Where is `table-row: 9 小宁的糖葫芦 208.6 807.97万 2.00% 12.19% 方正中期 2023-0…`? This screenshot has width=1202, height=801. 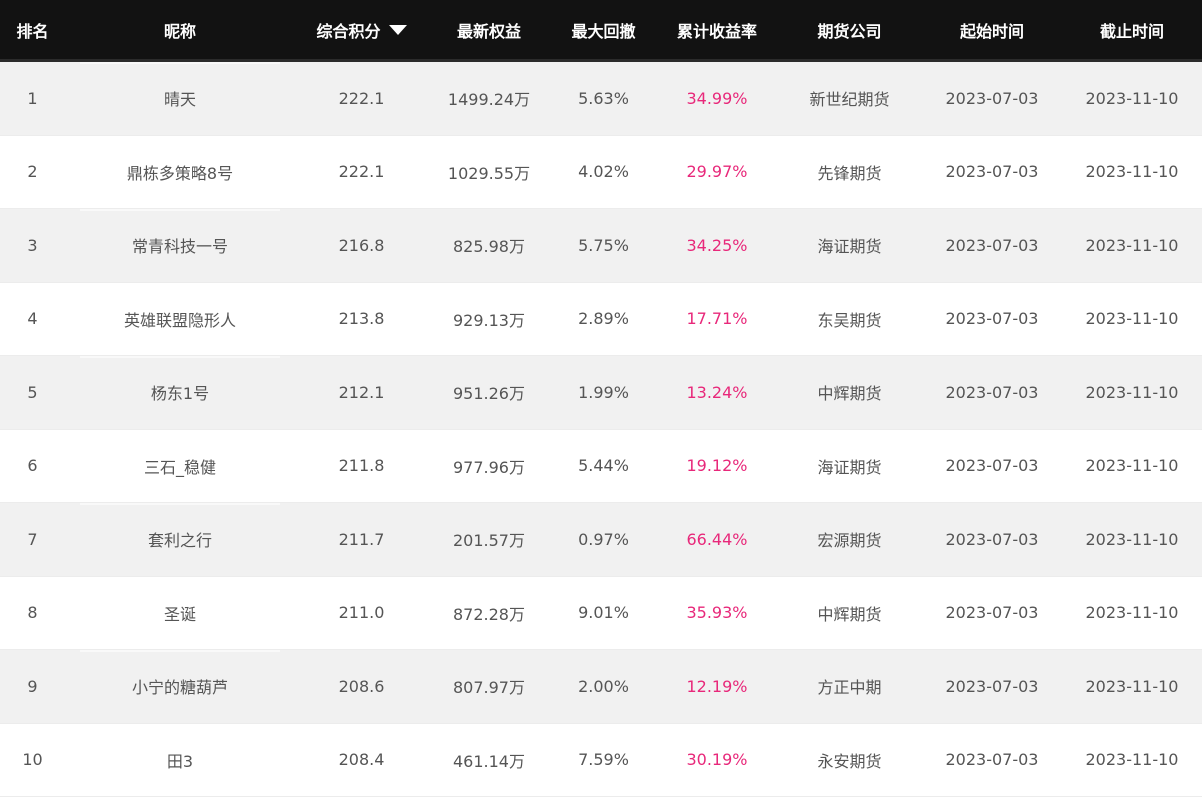 table-row: 9 小宁的糖葫芦 208.6 807.97万 2.00% 12.19% 方正中期 2023-0… is located at coordinates (601, 687).